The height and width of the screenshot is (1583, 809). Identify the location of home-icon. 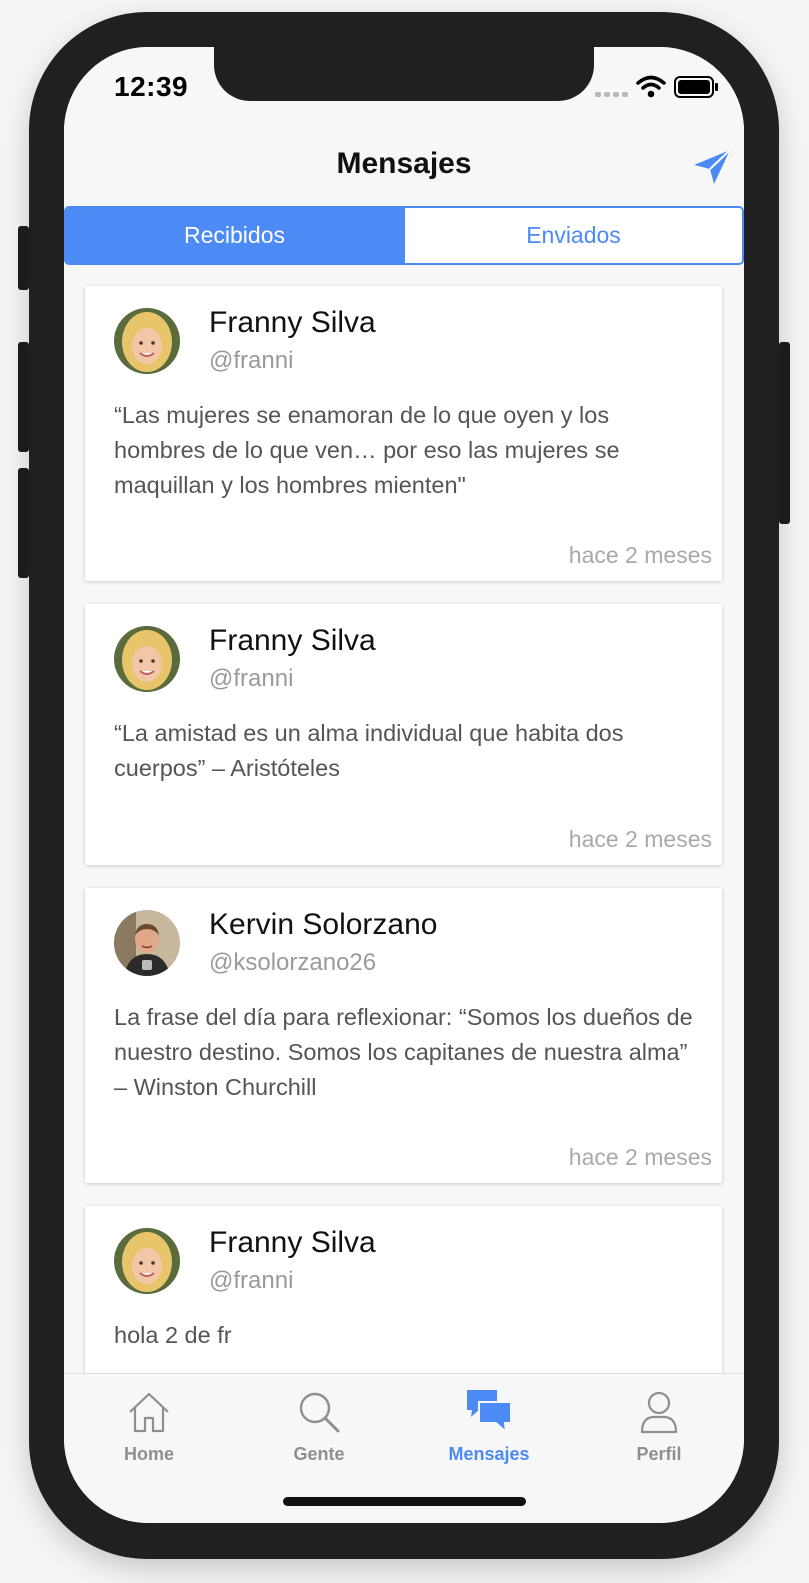
(149, 1412).